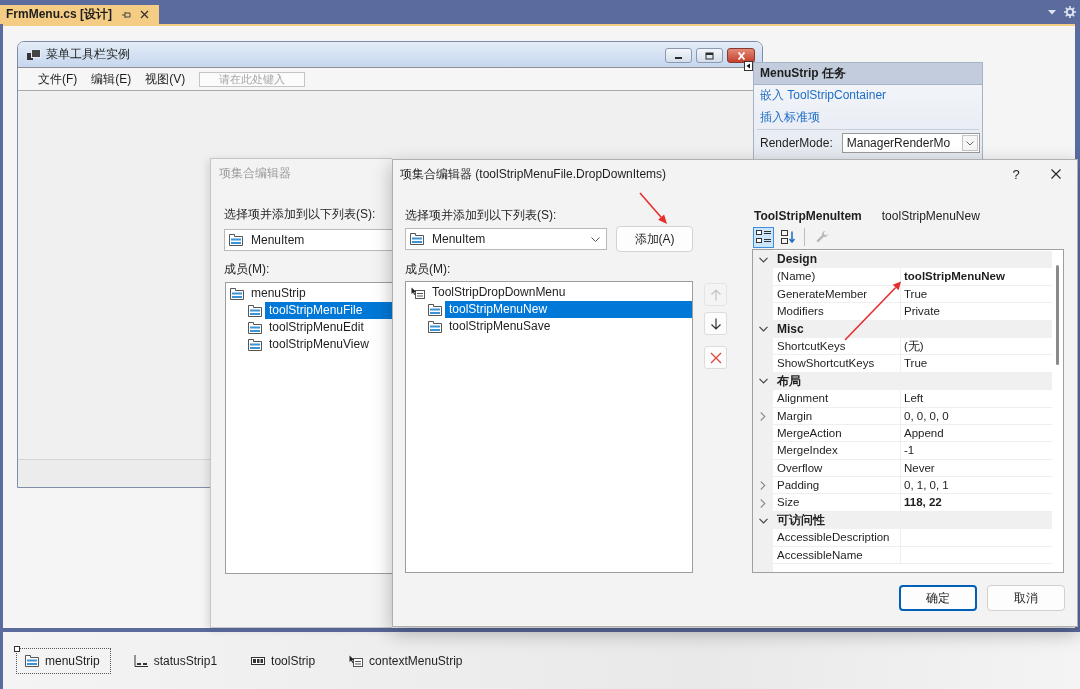 This screenshot has height=689, width=1080. I want to click on tree-item: toolStripMenuView, so click(328, 344).